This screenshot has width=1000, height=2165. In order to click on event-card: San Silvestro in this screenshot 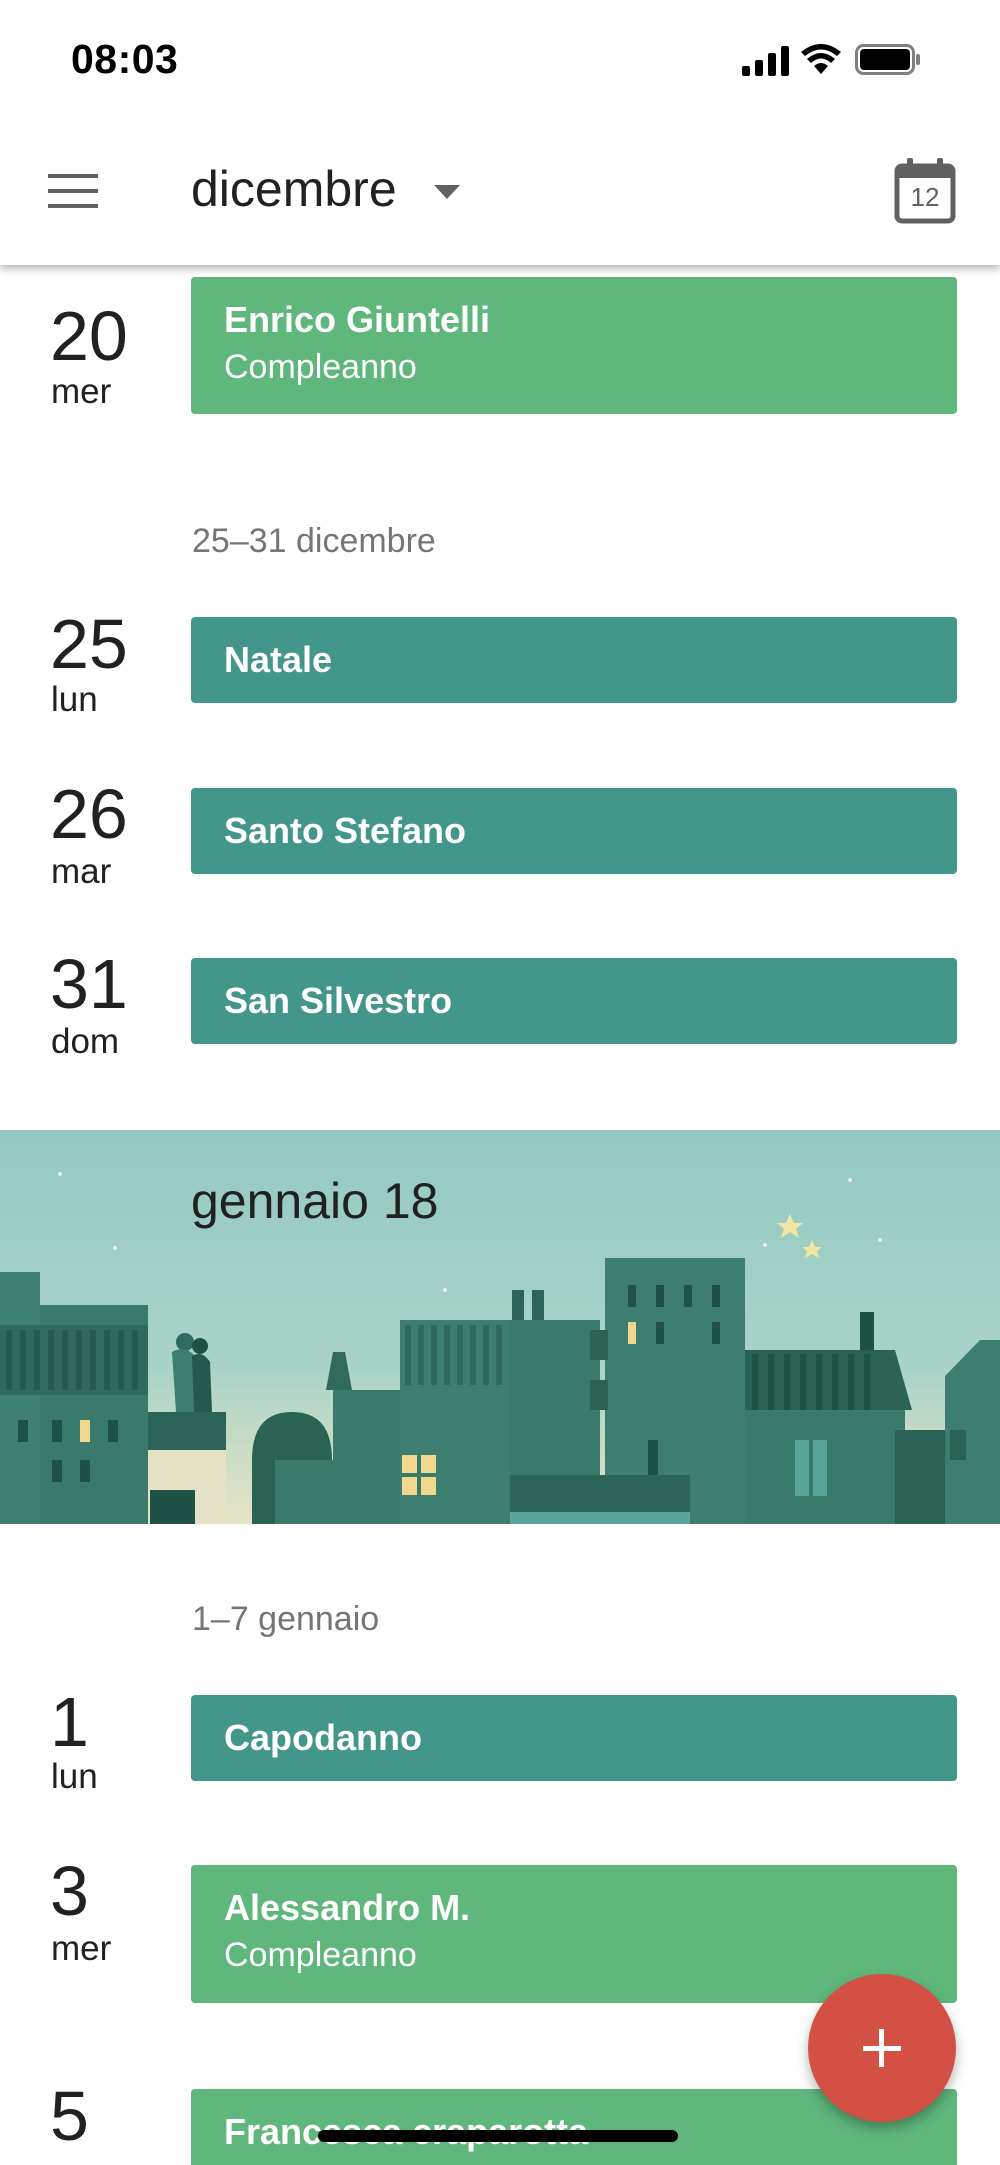, I will do `click(574, 1001)`.